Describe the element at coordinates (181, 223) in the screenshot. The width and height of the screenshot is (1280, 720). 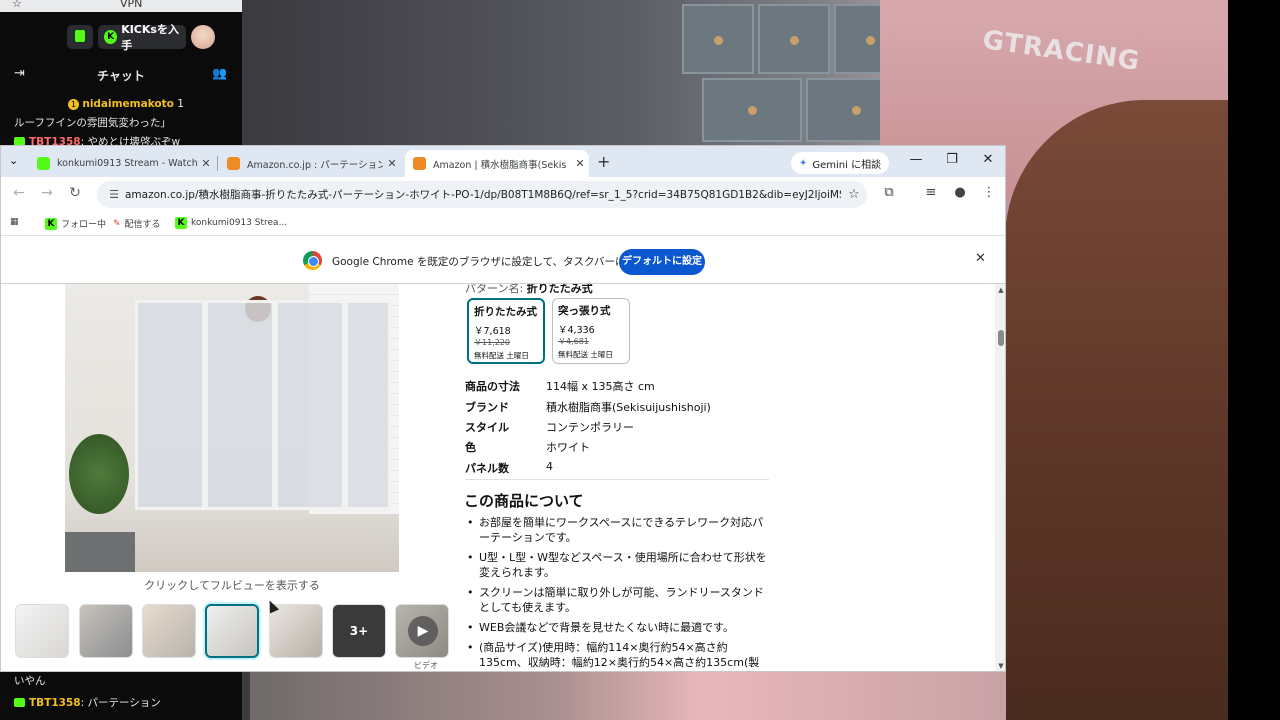
I see `kick-favicon-icon: K` at that location.